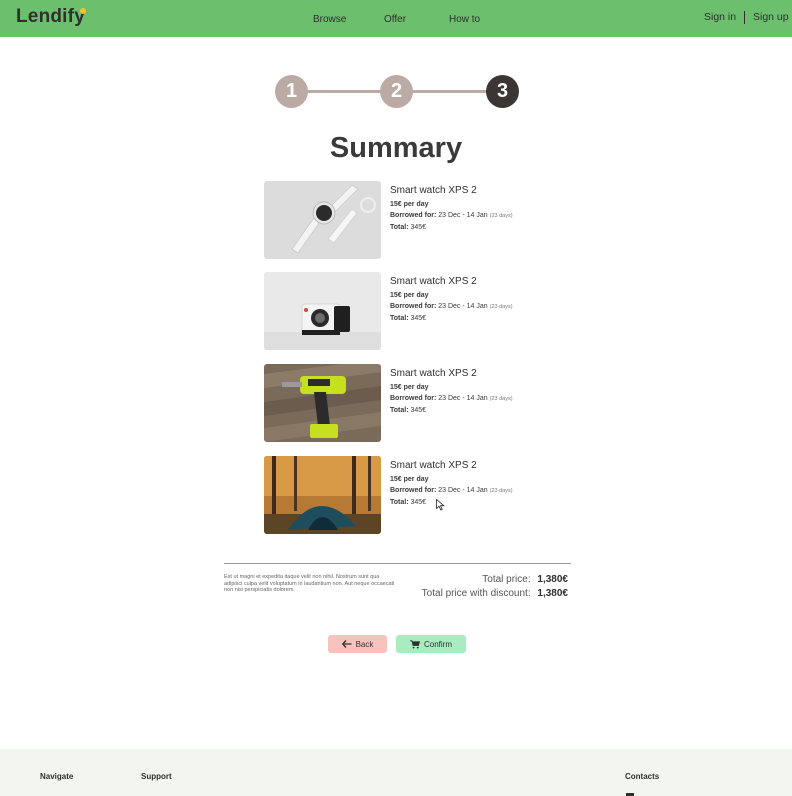 This screenshot has height=796, width=792. Describe the element at coordinates (744, 17) in the screenshot. I see `auth-divider` at that location.